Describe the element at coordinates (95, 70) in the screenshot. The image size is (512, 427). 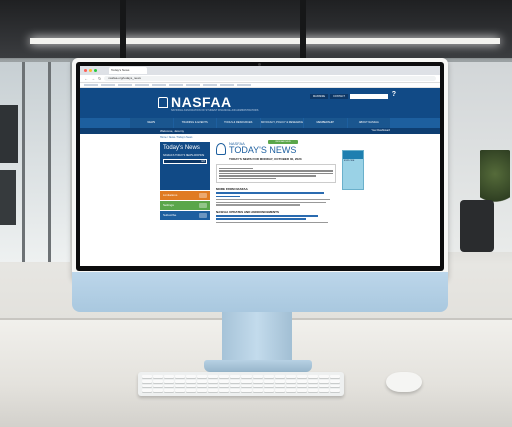
I see `maximize-icon` at that location.